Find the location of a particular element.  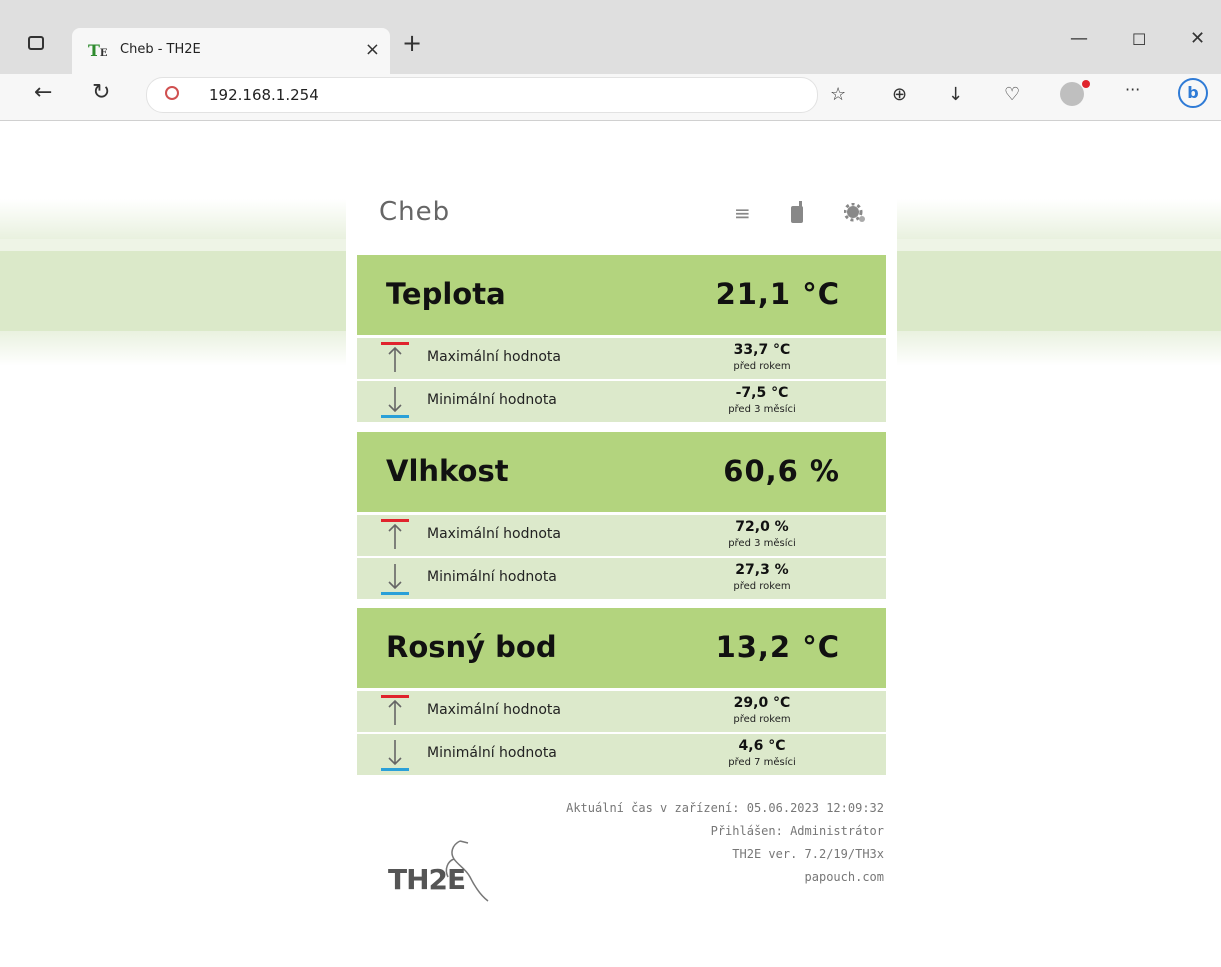

row-value: 33,7 °C is located at coordinates (762, 350).